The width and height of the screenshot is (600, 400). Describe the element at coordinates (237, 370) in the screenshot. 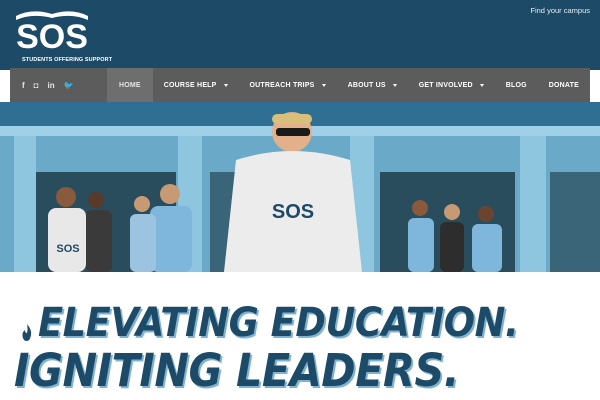

I see `headline-line-2: IGNITING LEADERS.` at that location.